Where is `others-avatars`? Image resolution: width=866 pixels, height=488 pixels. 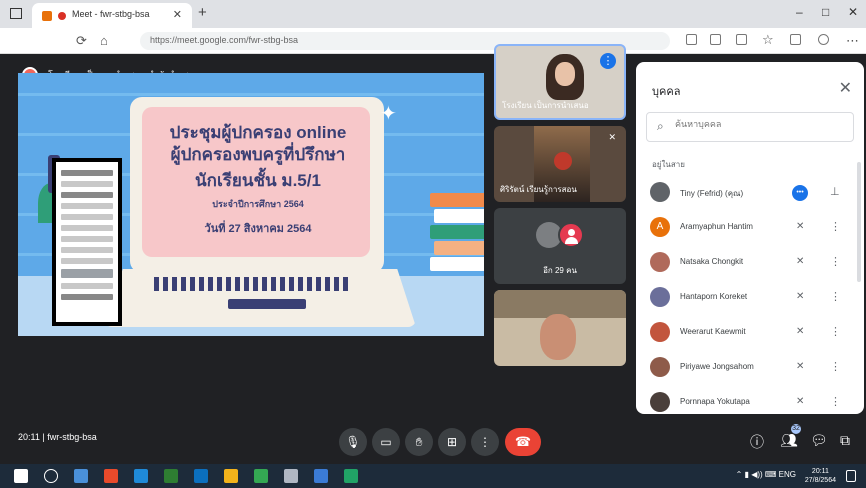 others-avatars is located at coordinates (562, 235).